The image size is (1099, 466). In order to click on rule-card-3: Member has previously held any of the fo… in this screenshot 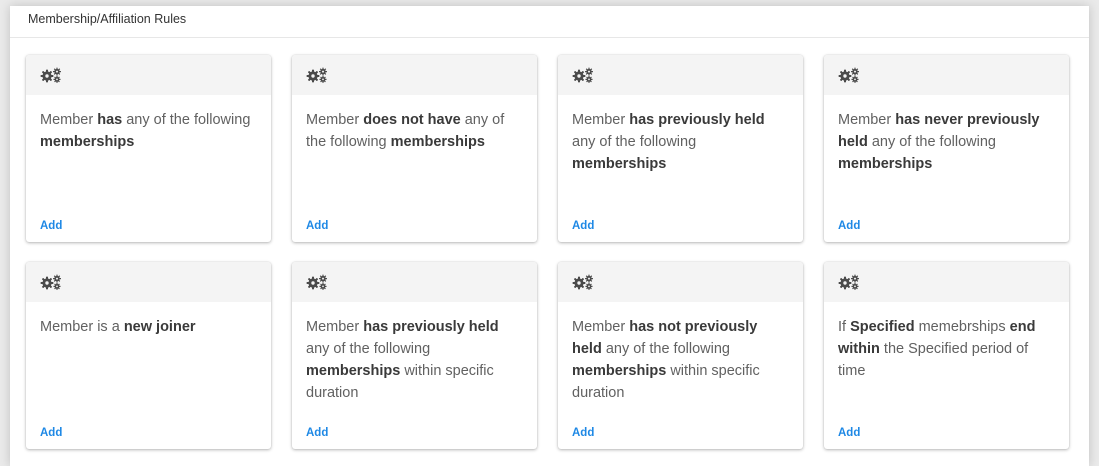, I will do `click(680, 148)`.